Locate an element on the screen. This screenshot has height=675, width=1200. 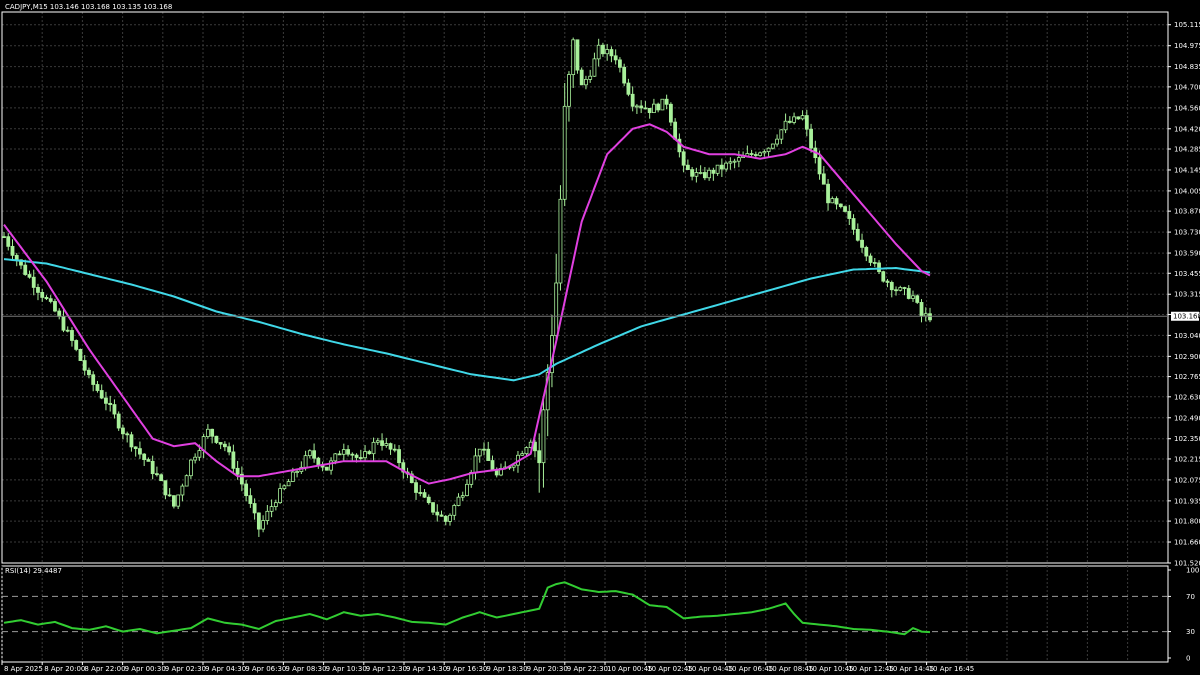
price-tick-label: 104.835 is located at coordinates (1187, 67).